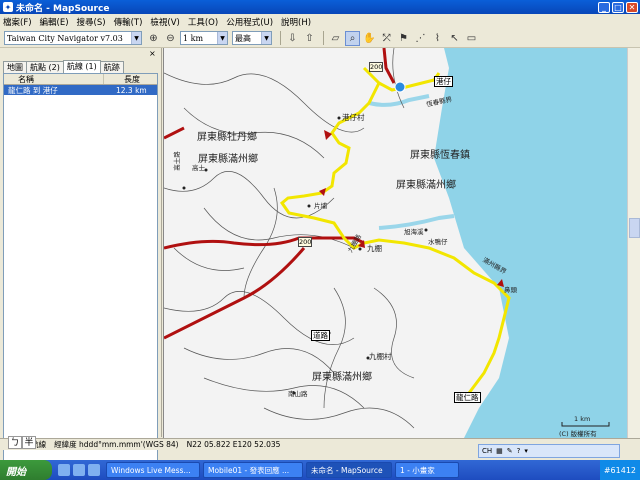  What do you see at coordinates (222, 38) in the screenshot?
I see `chevron-down-icon: ▼` at bounding box center [222, 38].